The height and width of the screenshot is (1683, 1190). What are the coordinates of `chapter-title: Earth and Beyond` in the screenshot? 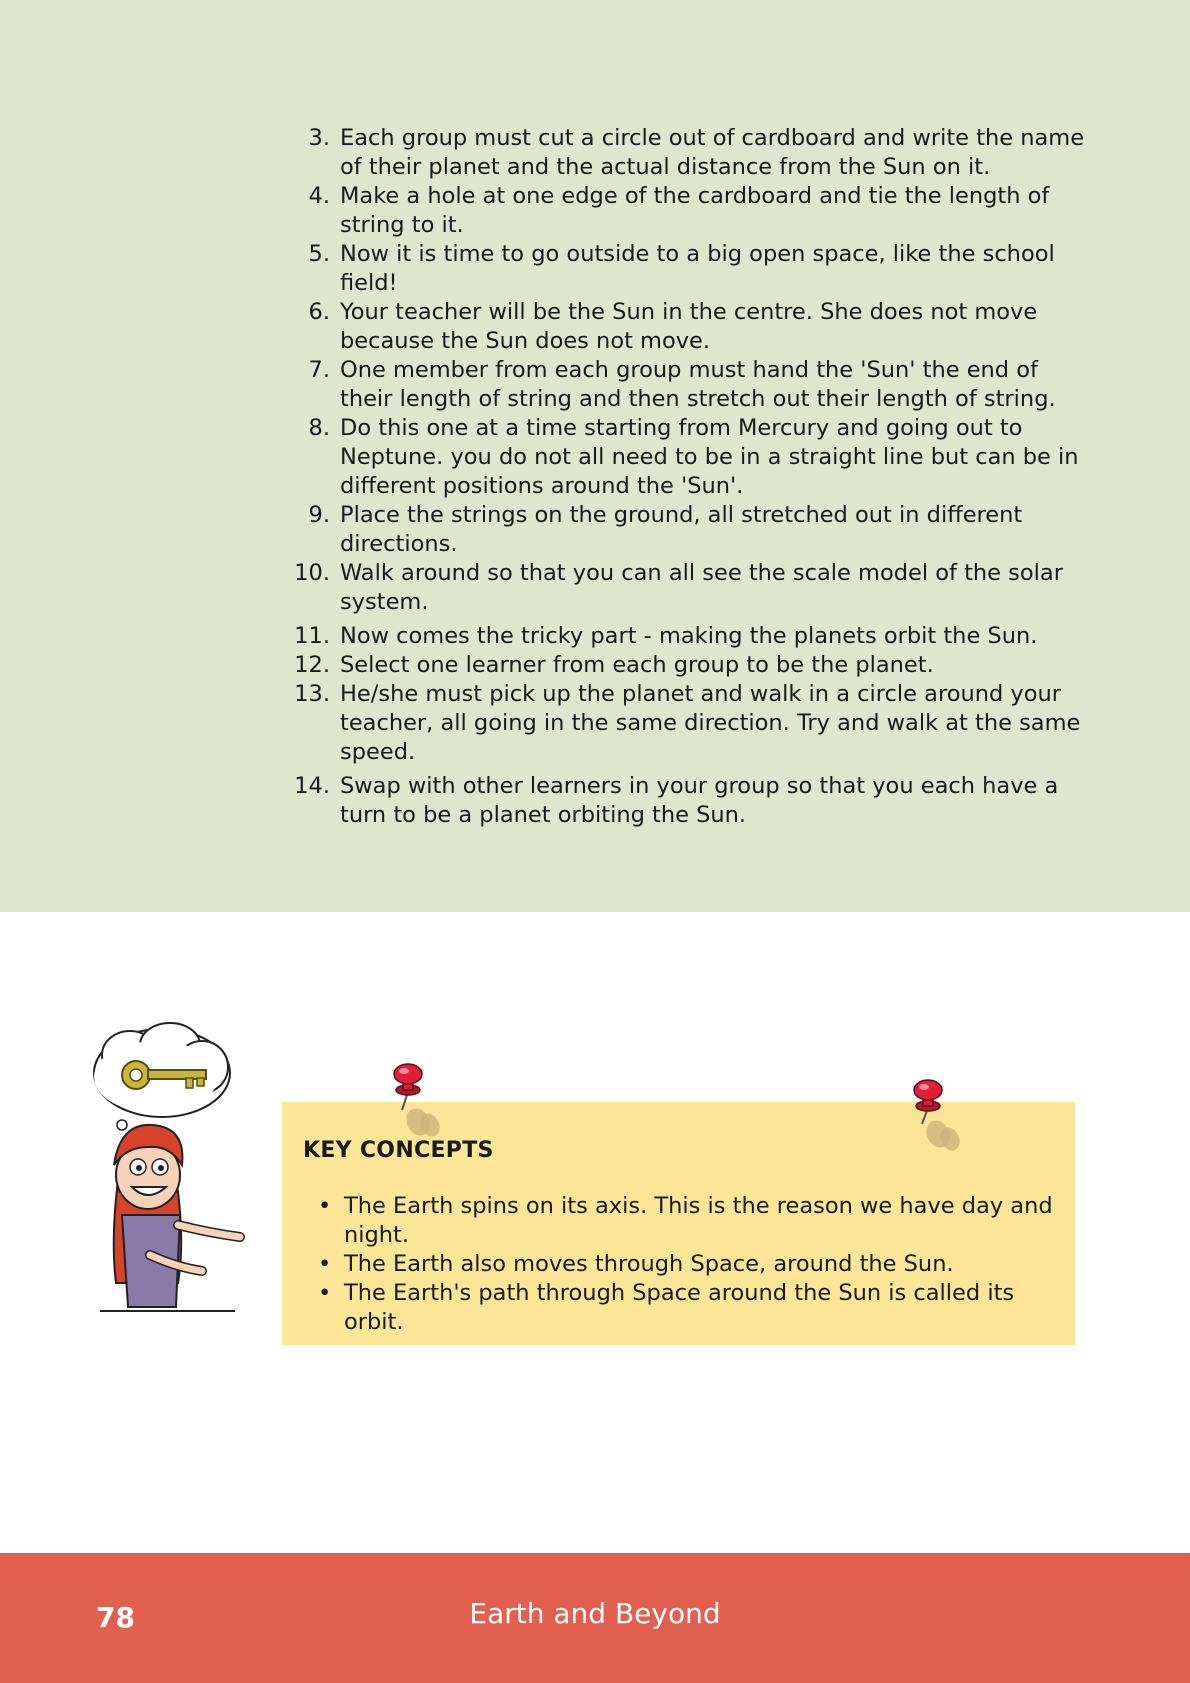 It's located at (595, 1613).